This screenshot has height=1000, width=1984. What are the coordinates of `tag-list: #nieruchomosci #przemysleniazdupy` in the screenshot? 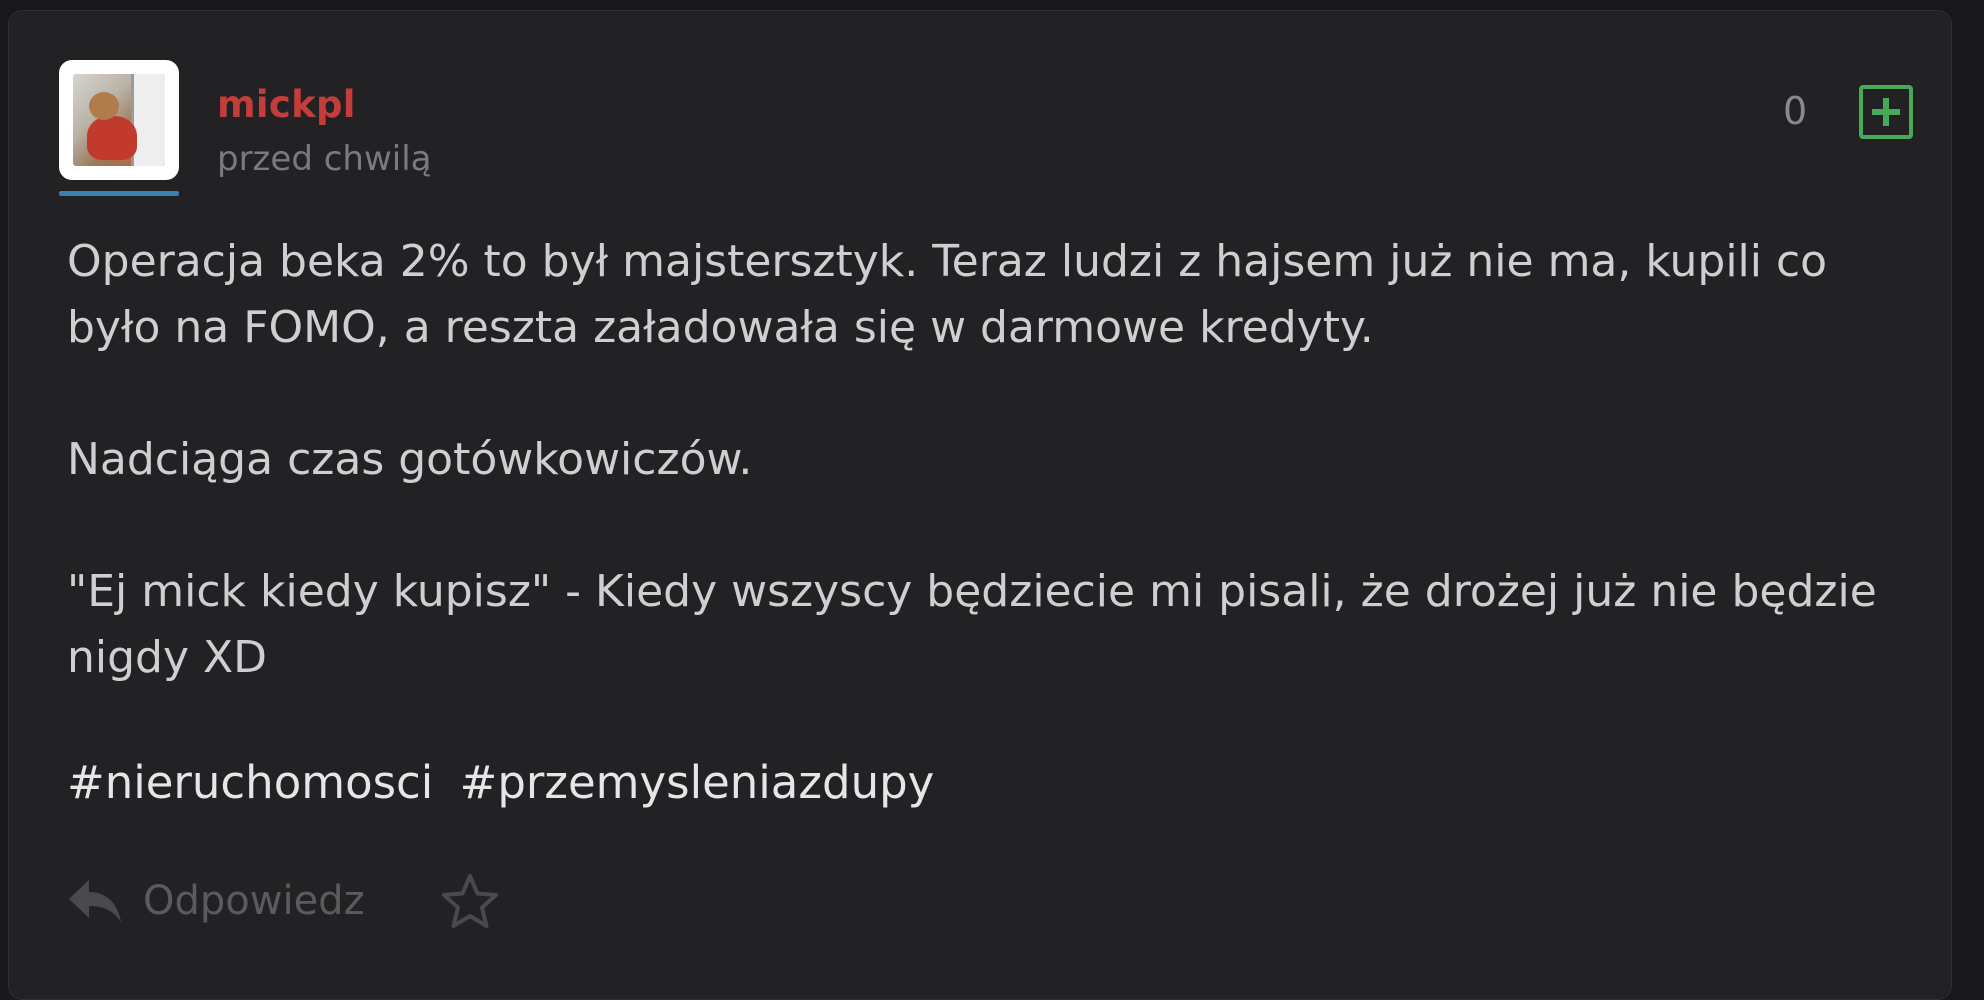 It's located at (506, 782).